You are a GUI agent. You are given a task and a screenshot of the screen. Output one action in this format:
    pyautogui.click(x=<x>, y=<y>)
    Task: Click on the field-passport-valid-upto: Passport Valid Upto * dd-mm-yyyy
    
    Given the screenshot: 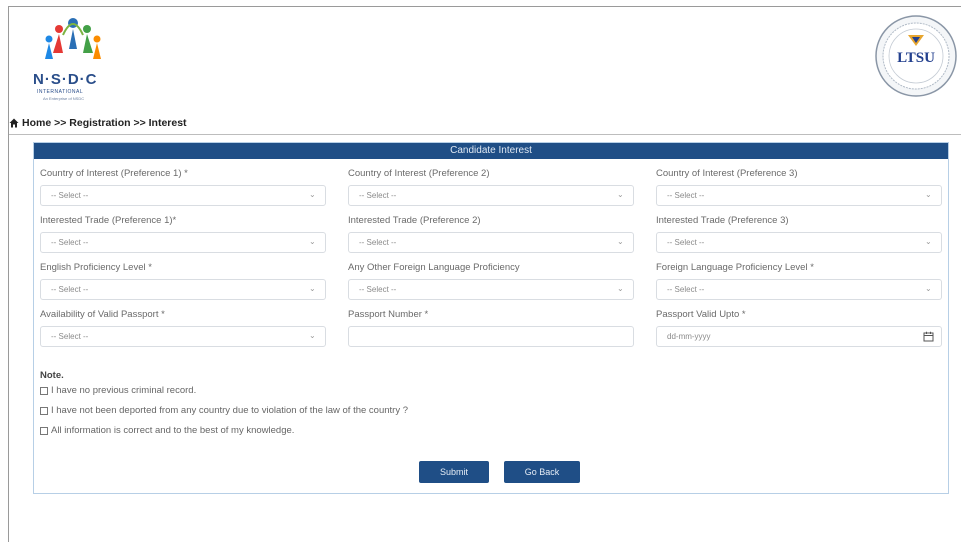 What is the action you would take?
    pyautogui.click(x=799, y=327)
    